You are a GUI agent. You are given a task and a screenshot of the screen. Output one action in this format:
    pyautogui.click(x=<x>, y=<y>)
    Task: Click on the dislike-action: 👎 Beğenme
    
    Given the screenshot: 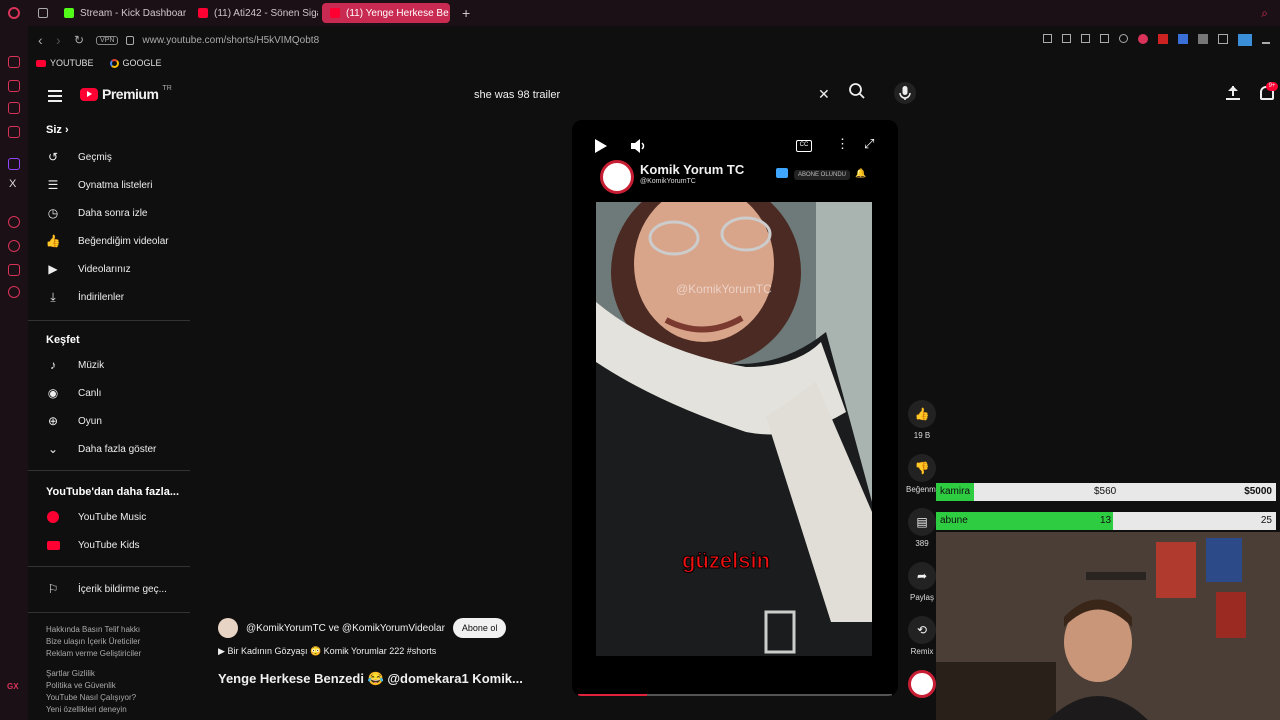 What is the action you would take?
    pyautogui.click(x=923, y=474)
    